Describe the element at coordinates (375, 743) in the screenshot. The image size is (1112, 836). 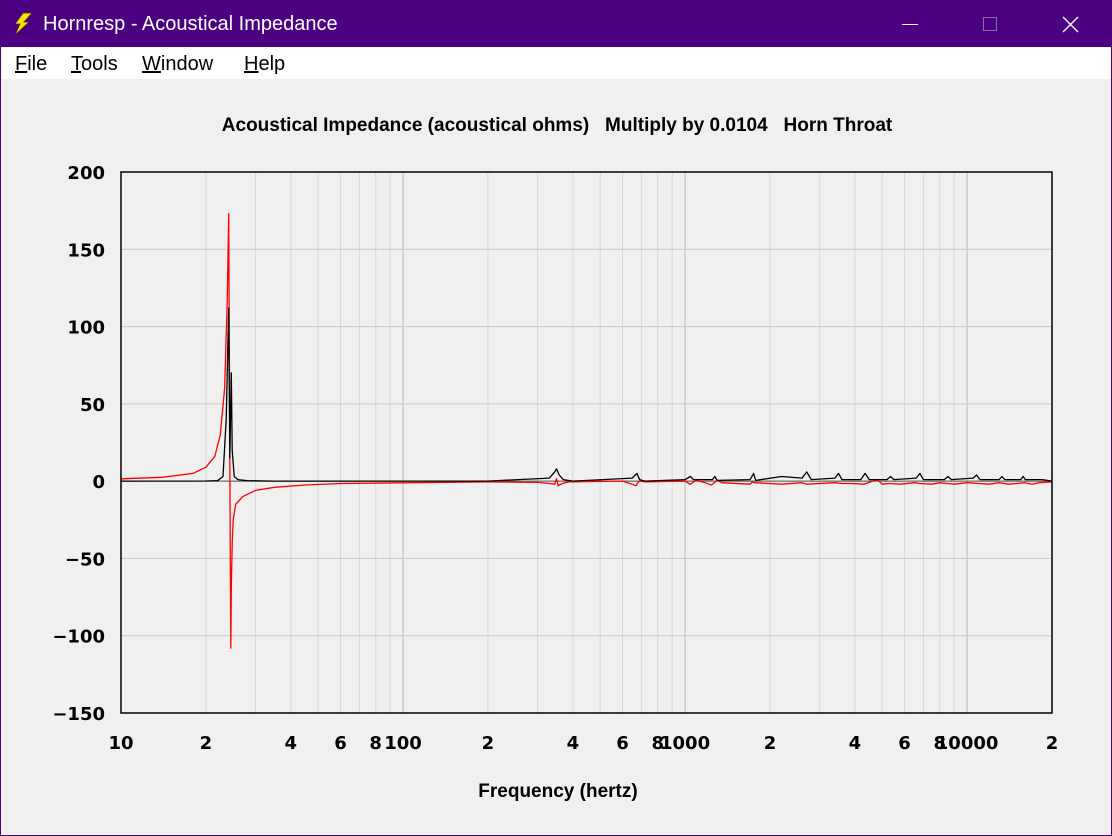
I see `x-tick-label: 8` at that location.